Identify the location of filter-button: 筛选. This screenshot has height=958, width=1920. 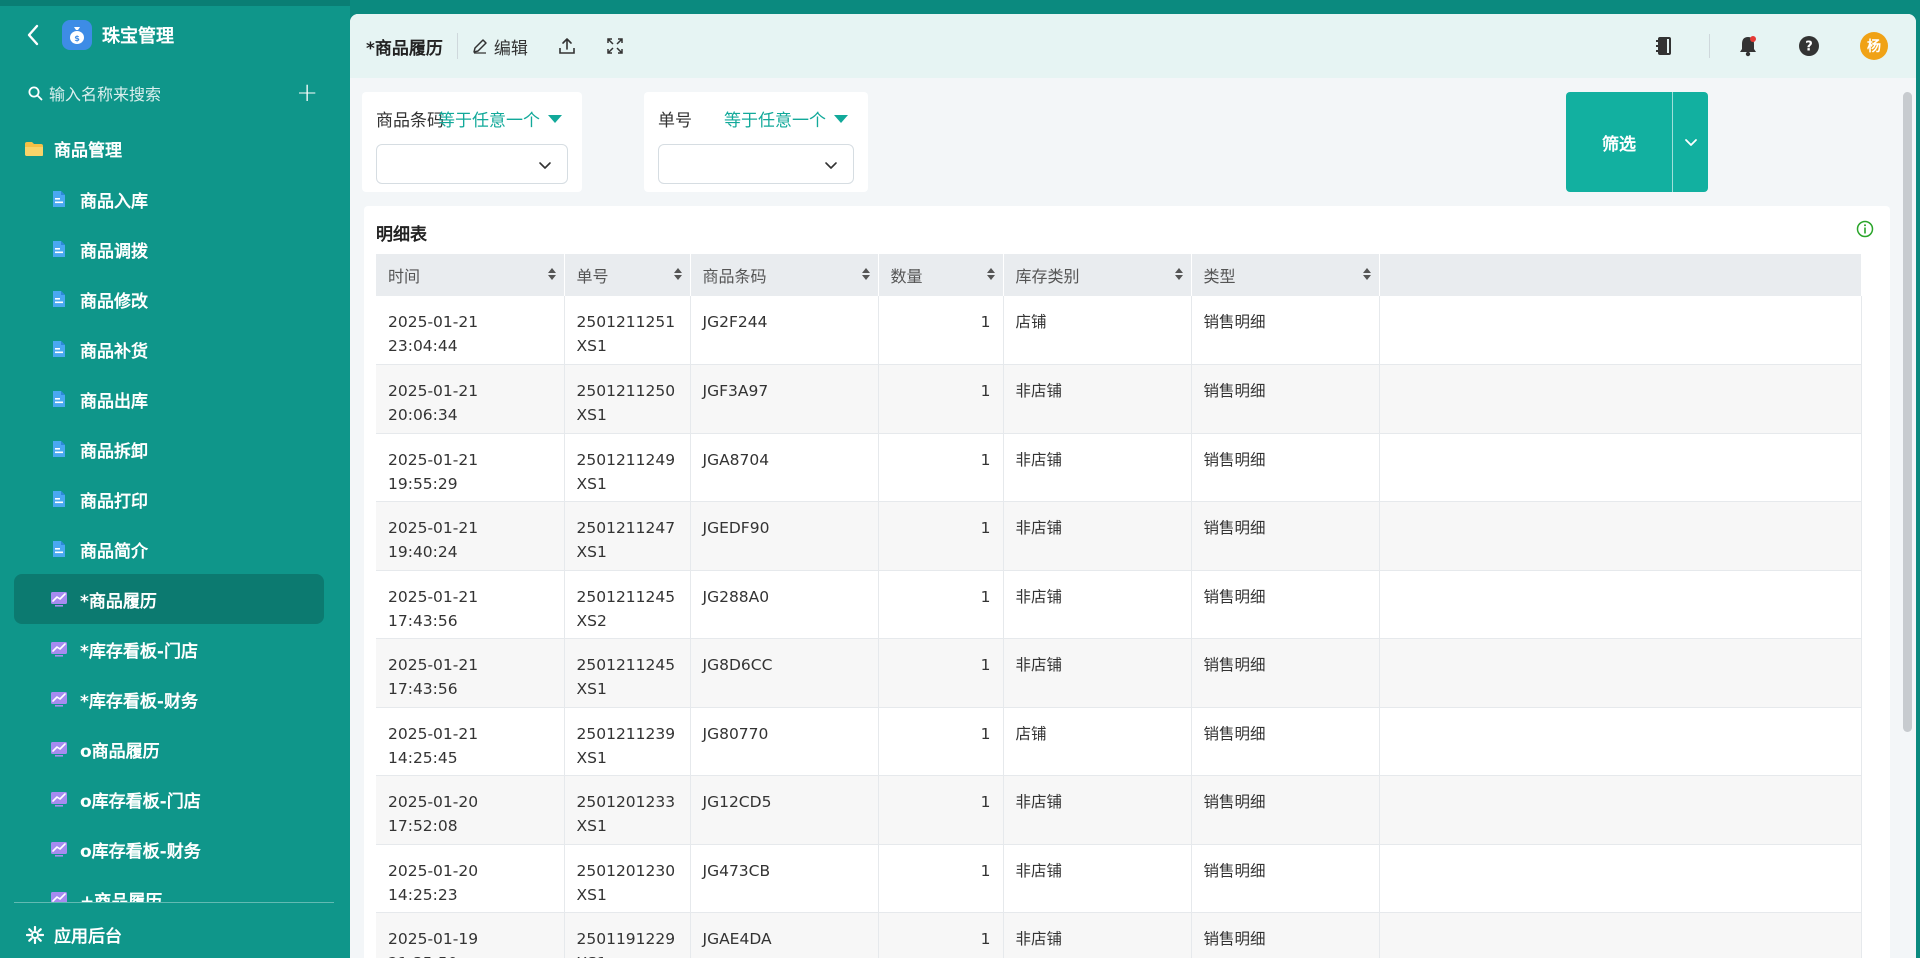
(1619, 142).